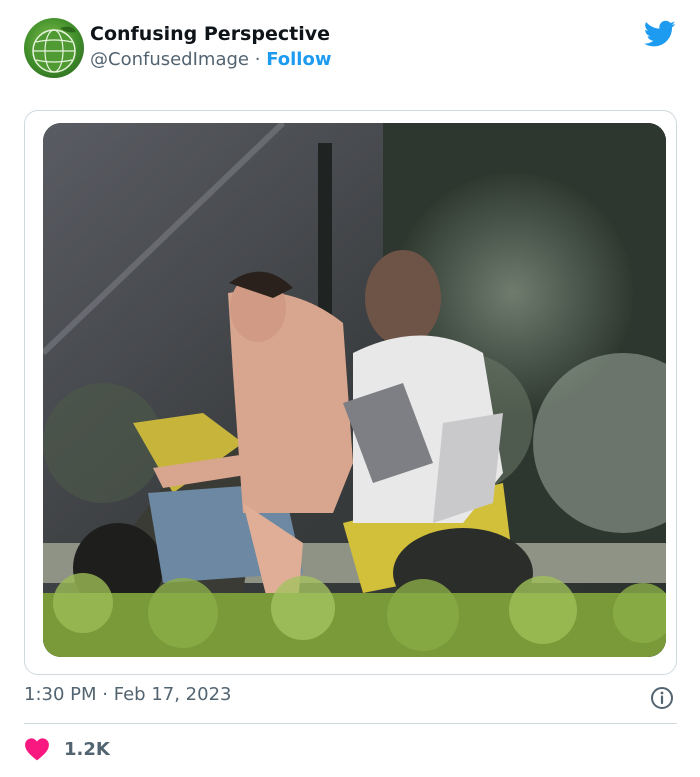 This screenshot has height=777, width=700. I want to click on globe-avatar-icon, so click(54, 49).